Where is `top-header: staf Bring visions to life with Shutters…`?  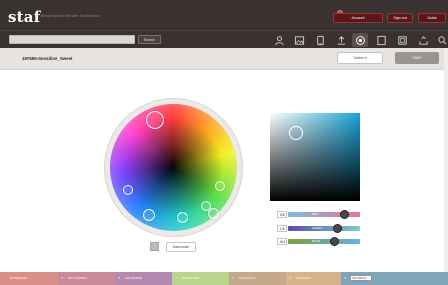 top-header: staf Bring visions to life with Shutters… is located at coordinates (224, 15).